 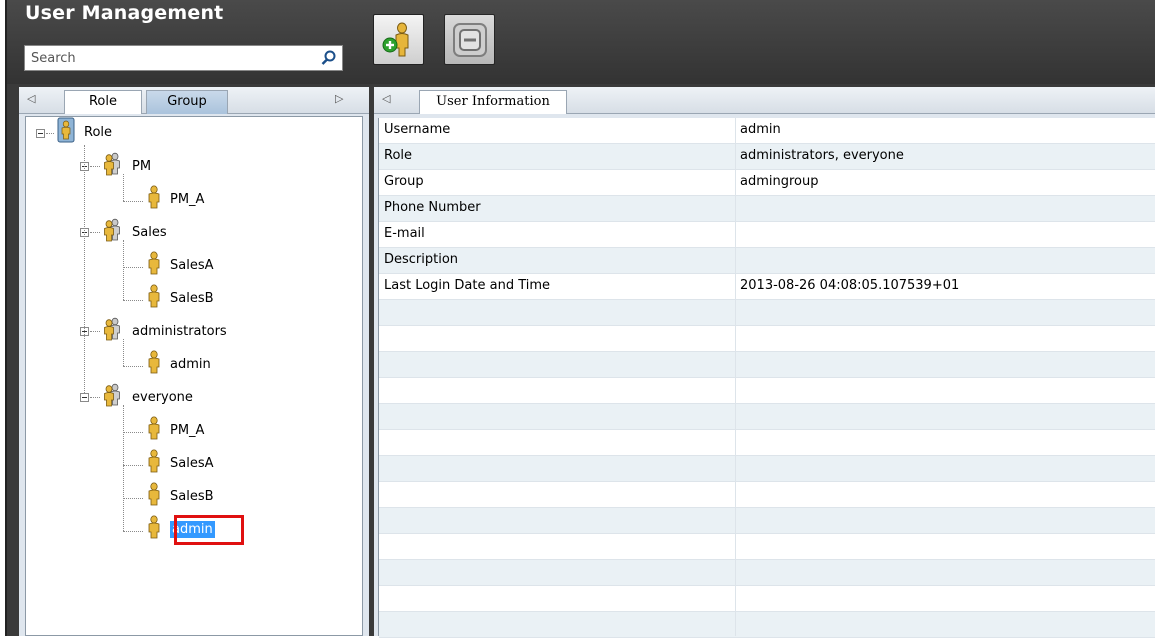 What do you see at coordinates (779, 181) in the screenshot?
I see `field-value: admingroup` at bounding box center [779, 181].